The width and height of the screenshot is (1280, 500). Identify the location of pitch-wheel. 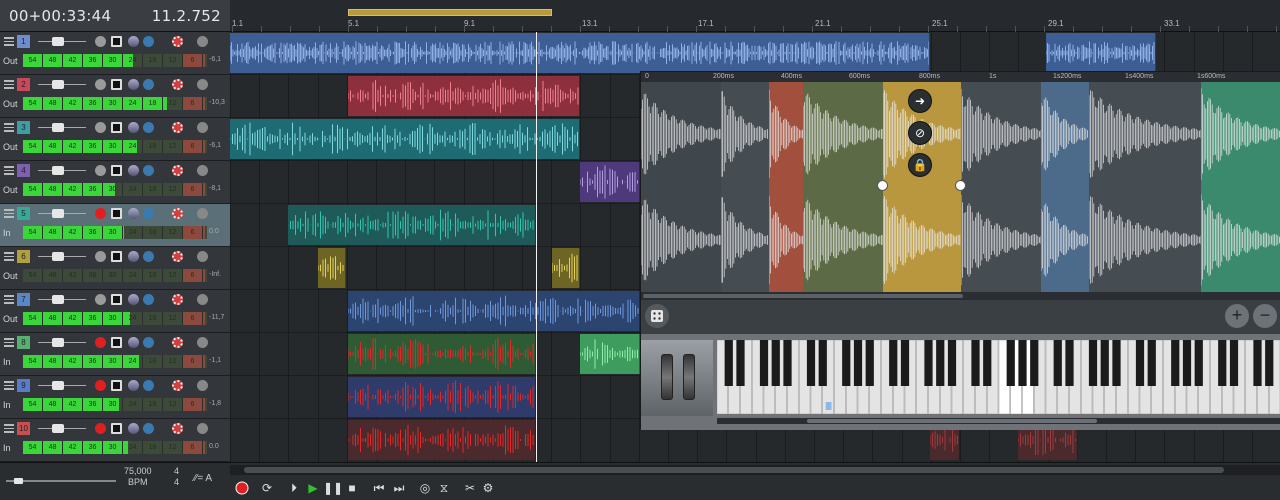
(667, 377).